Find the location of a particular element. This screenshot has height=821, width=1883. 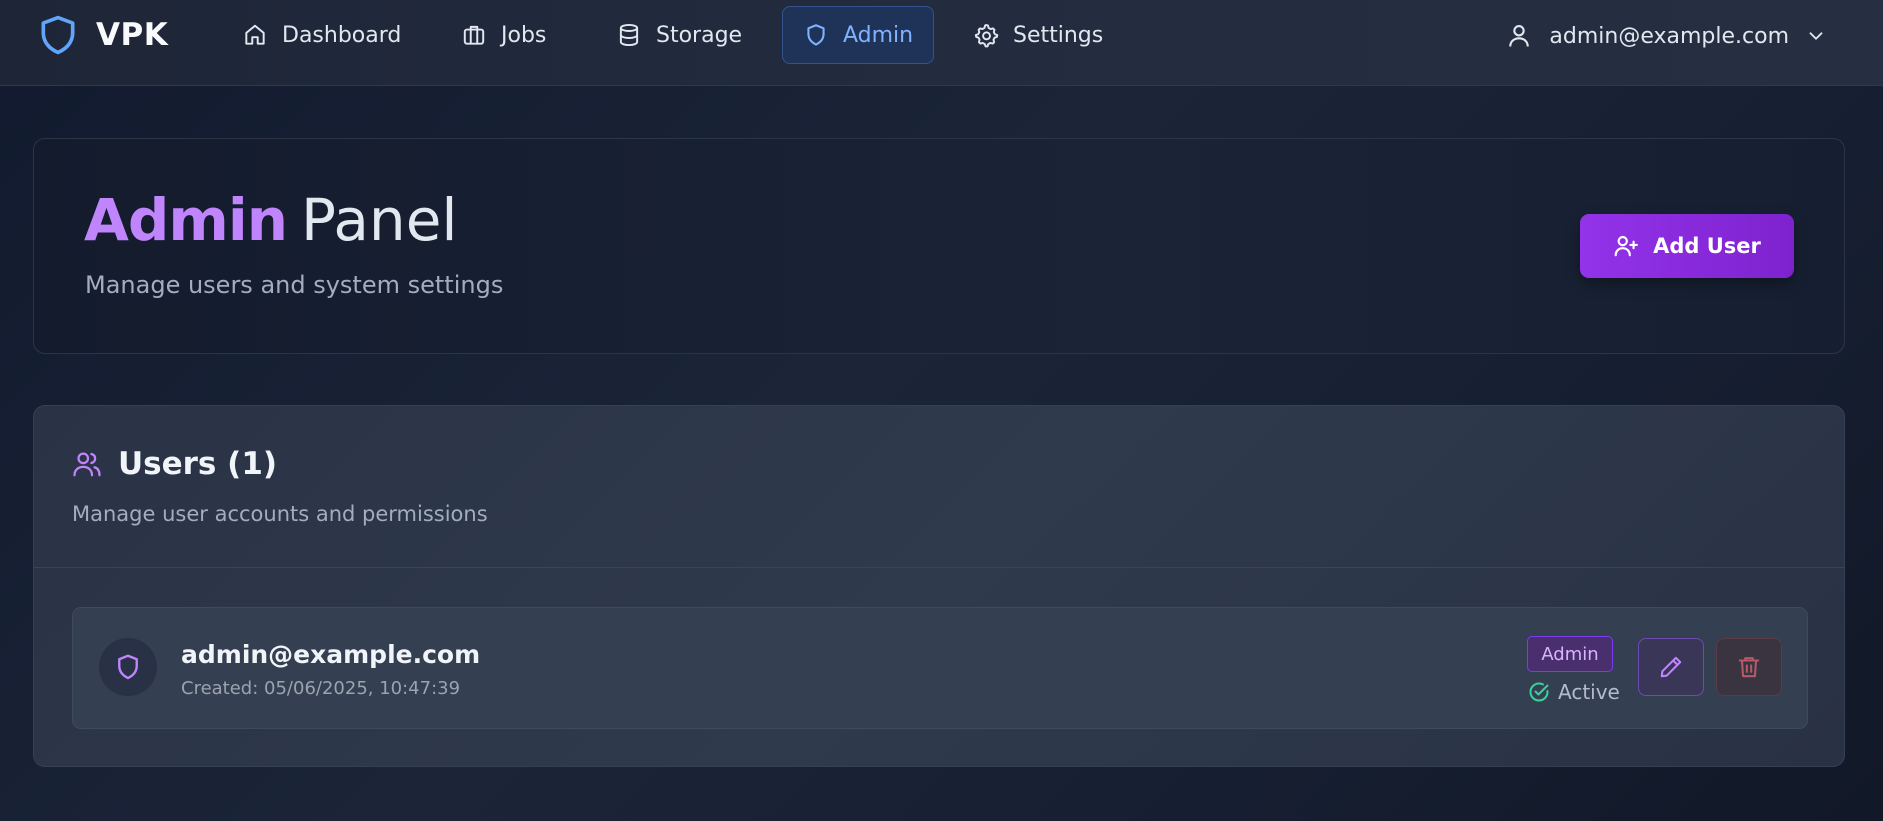

users-section-title: Users (1) is located at coordinates (174, 464).